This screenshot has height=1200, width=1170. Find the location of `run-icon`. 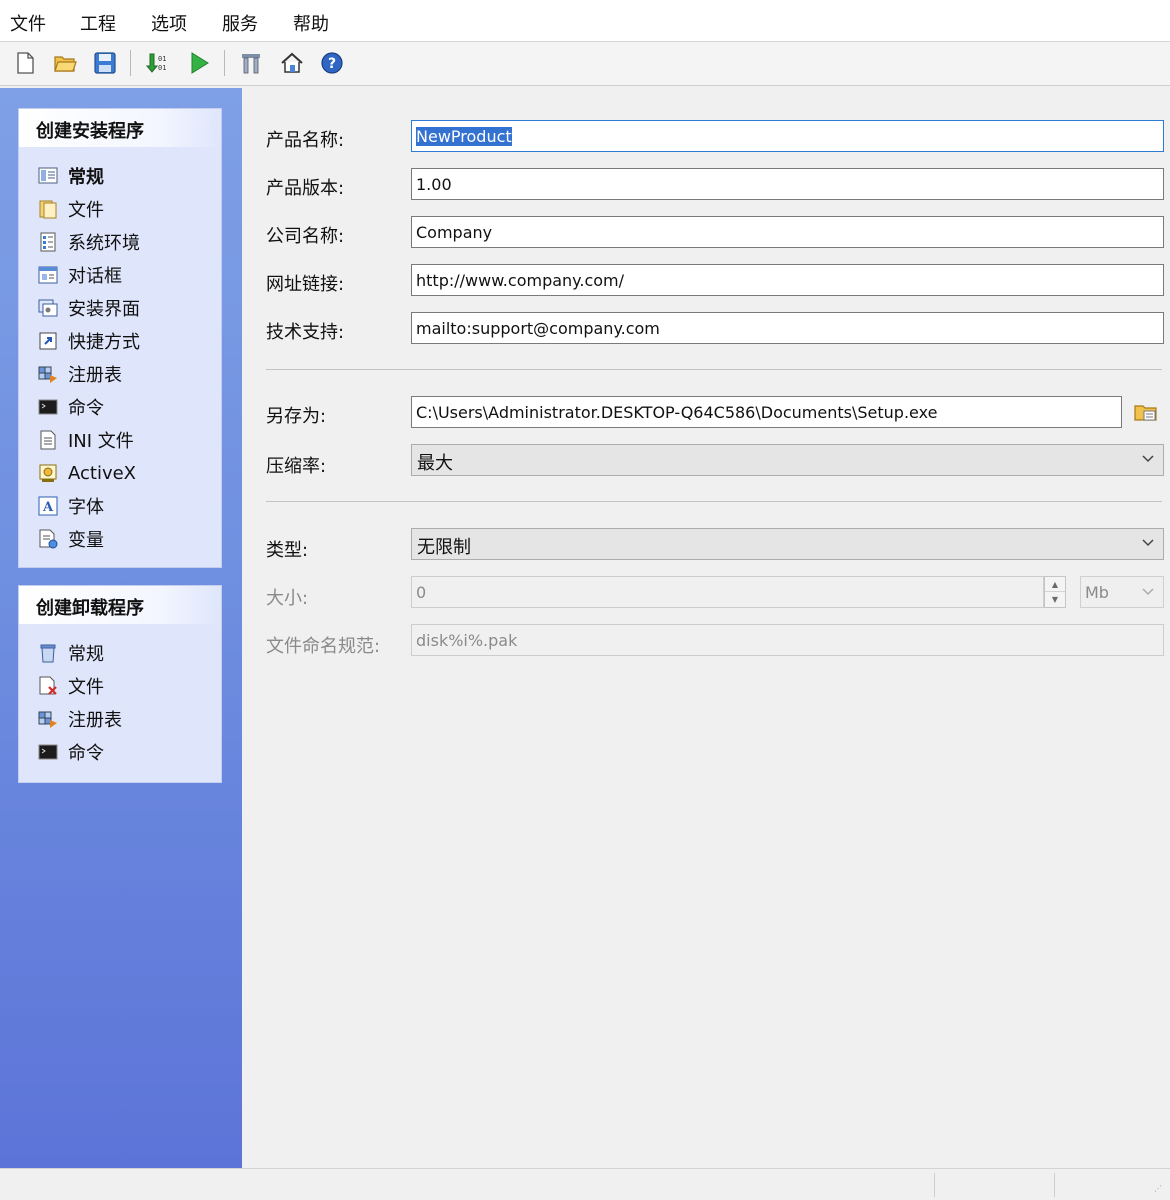

run-icon is located at coordinates (199, 63).